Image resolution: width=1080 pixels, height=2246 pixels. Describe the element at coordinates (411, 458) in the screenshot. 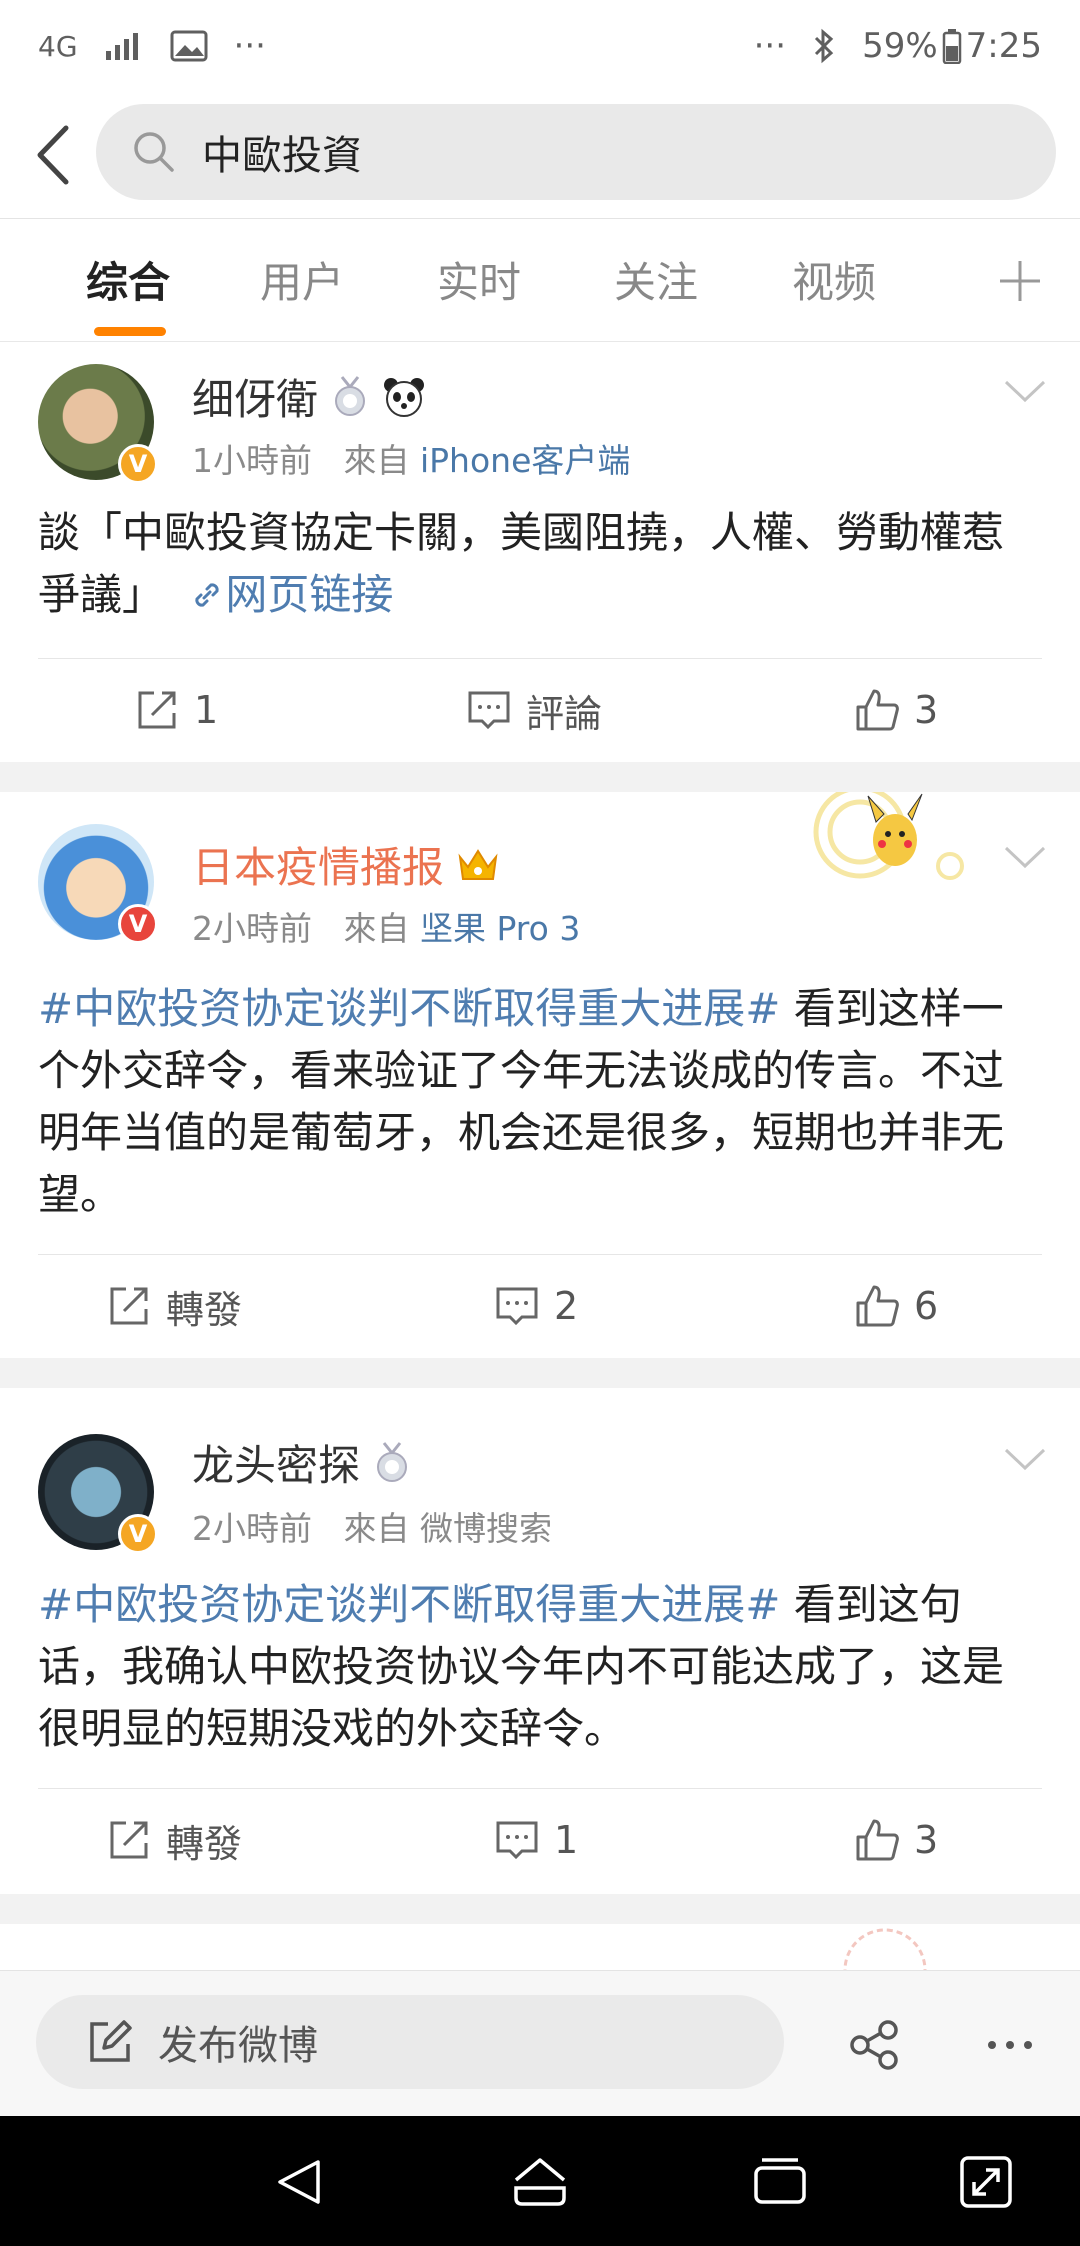

I see `post-meta: 1小時前 來自 iPhone客户端` at that location.